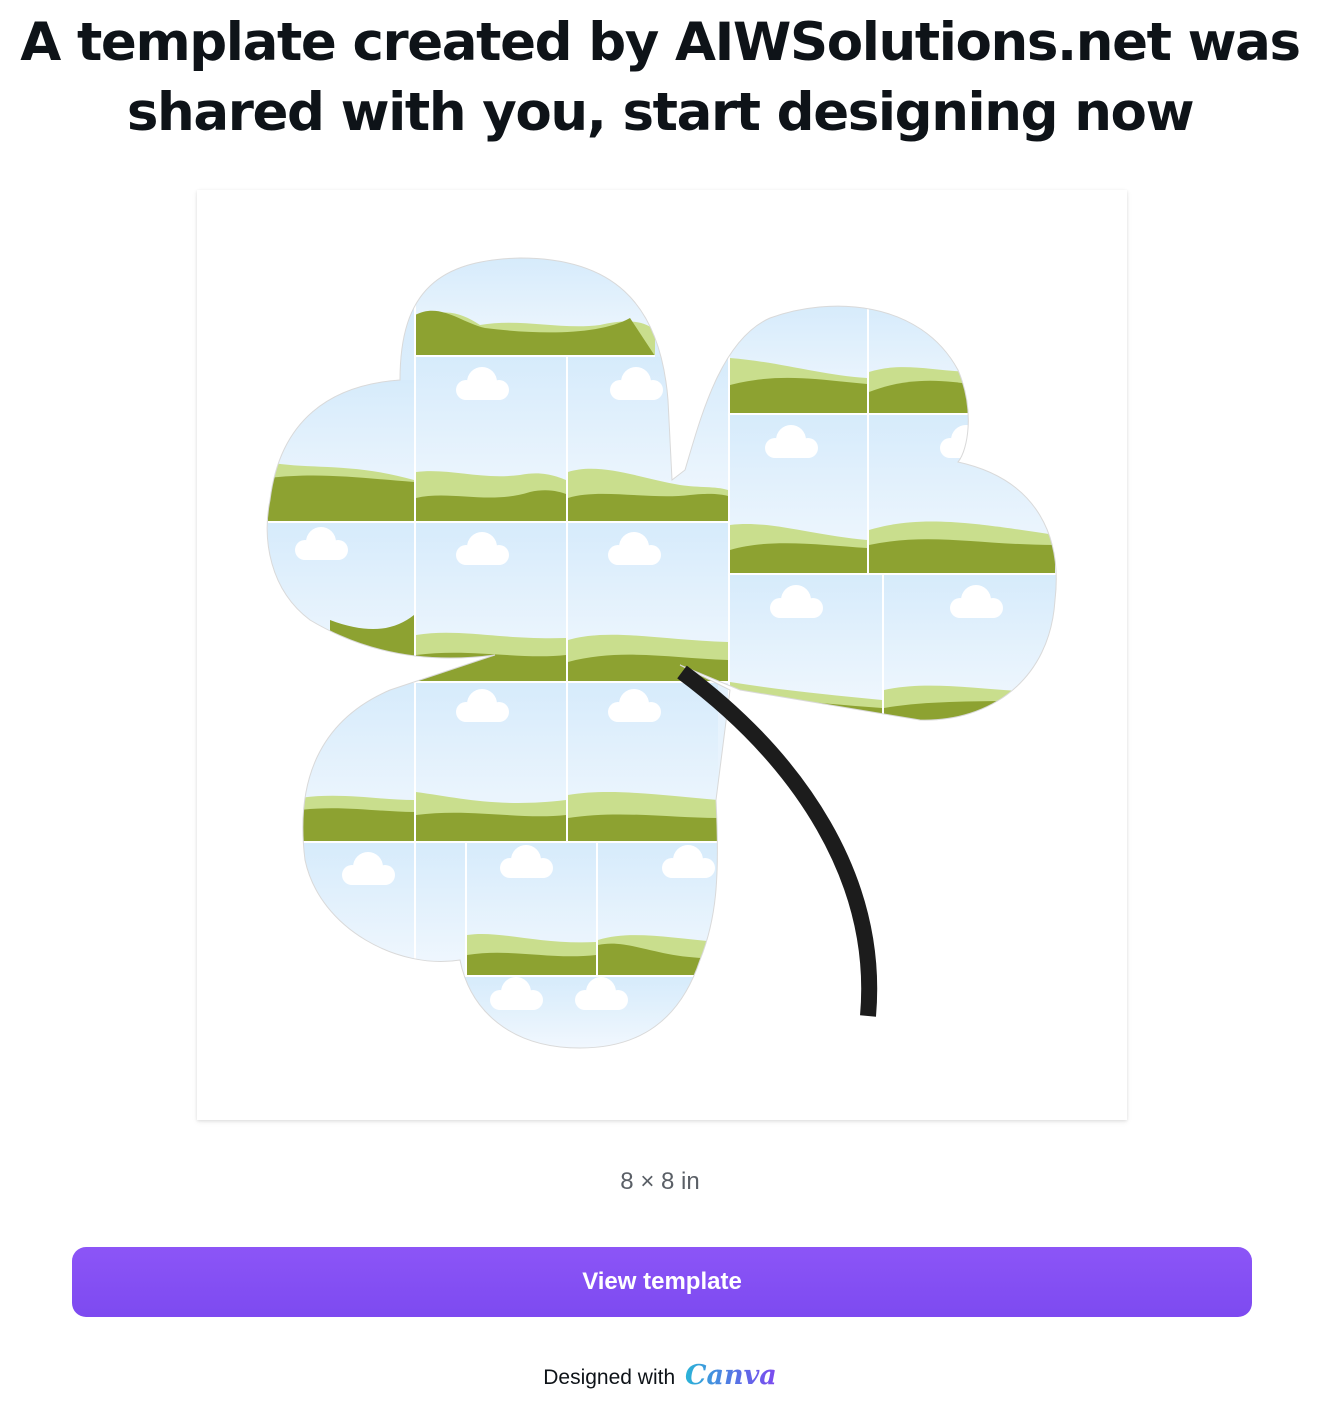  What do you see at coordinates (609, 1377) in the screenshot?
I see `footer-prefix: Designed with` at bounding box center [609, 1377].